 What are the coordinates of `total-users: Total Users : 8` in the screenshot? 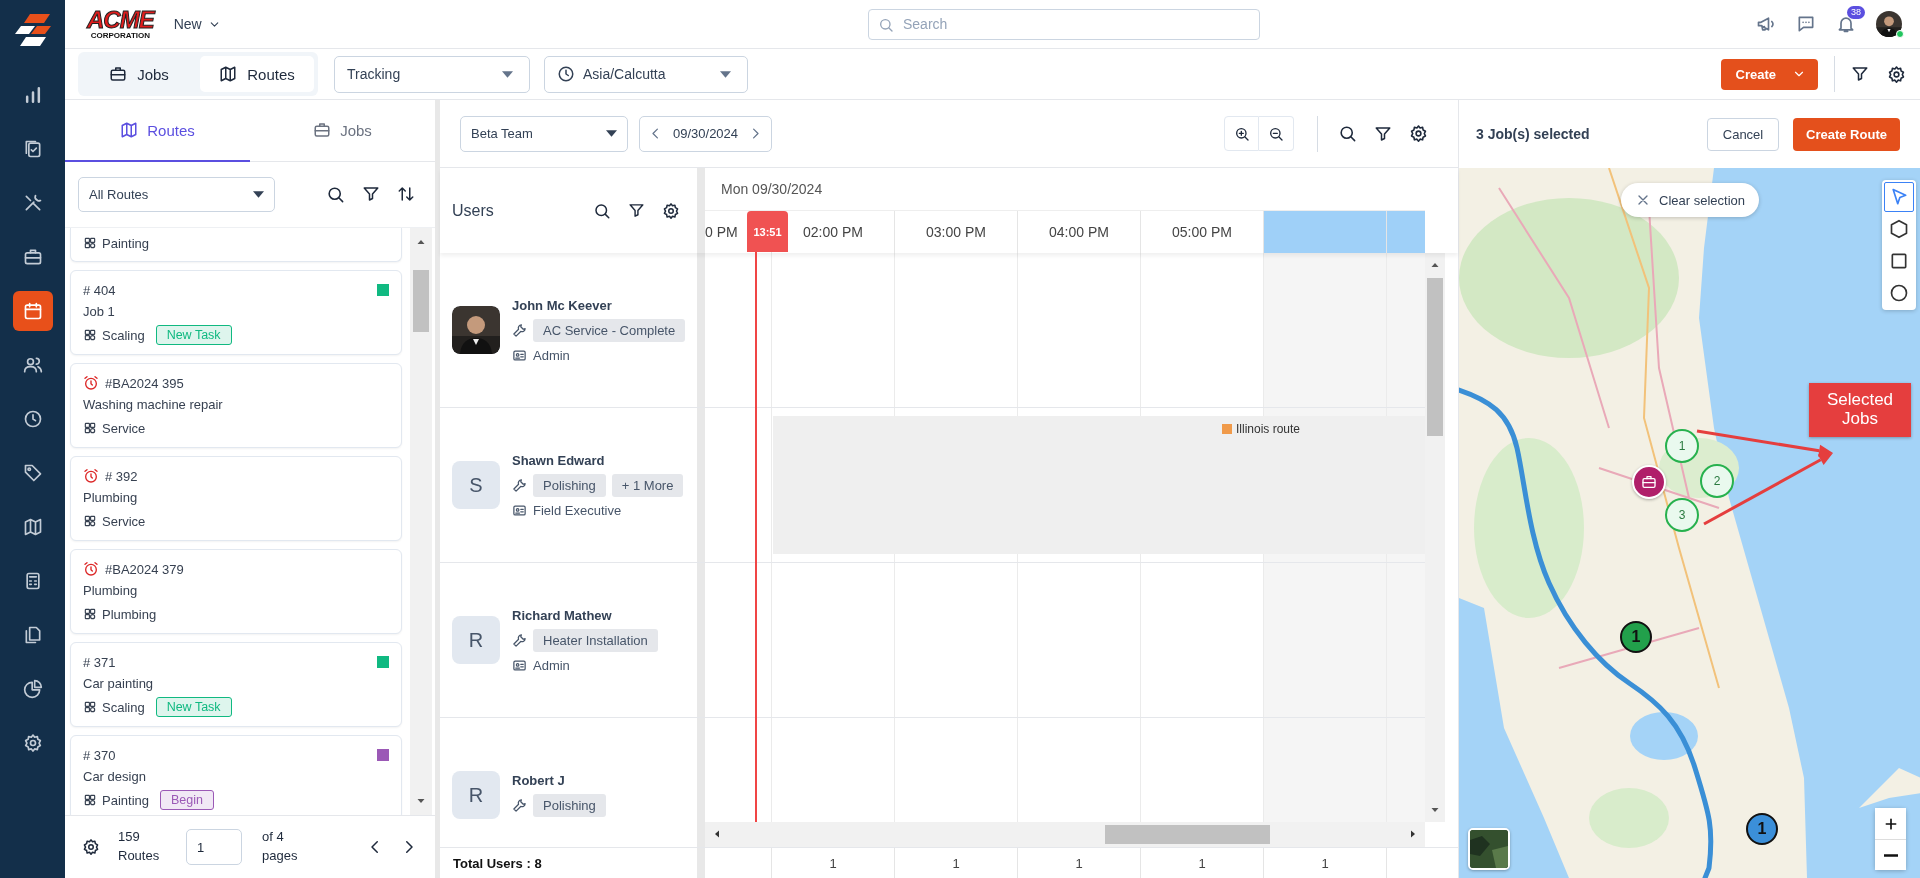 It's located at (497, 863).